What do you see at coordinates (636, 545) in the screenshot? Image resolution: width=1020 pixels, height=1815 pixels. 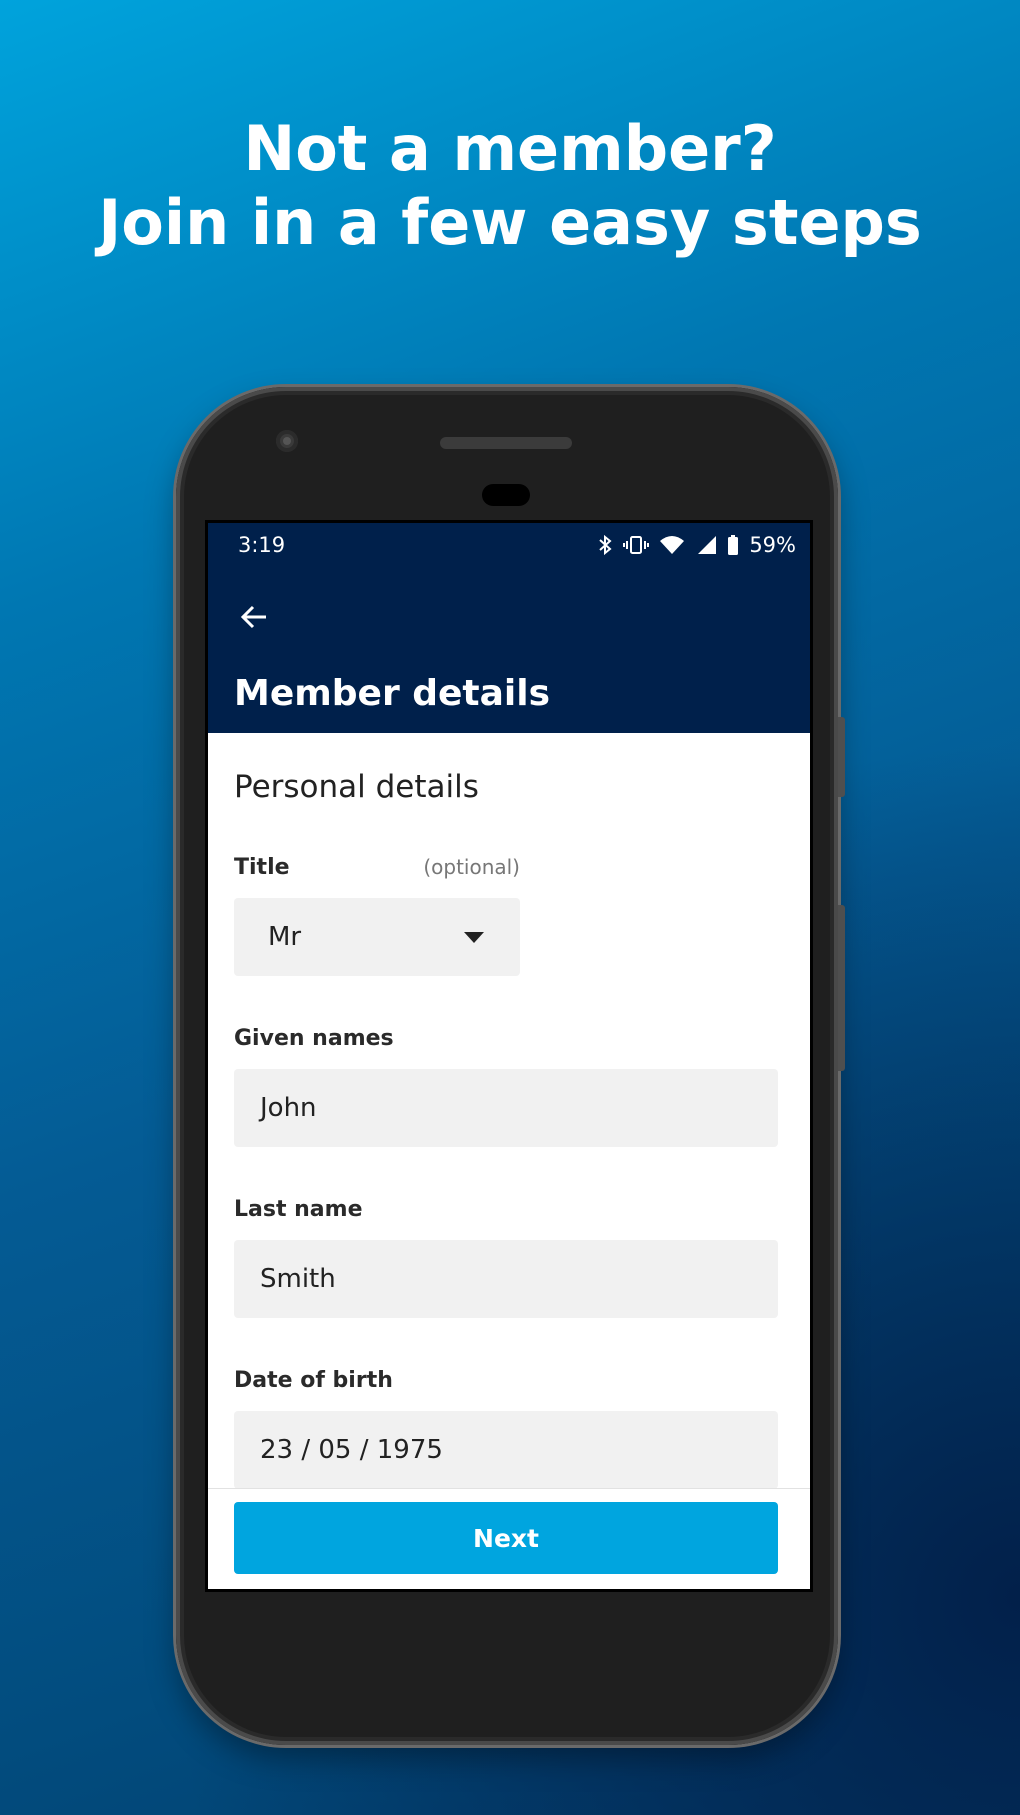 I see `vibrate-icon` at bounding box center [636, 545].